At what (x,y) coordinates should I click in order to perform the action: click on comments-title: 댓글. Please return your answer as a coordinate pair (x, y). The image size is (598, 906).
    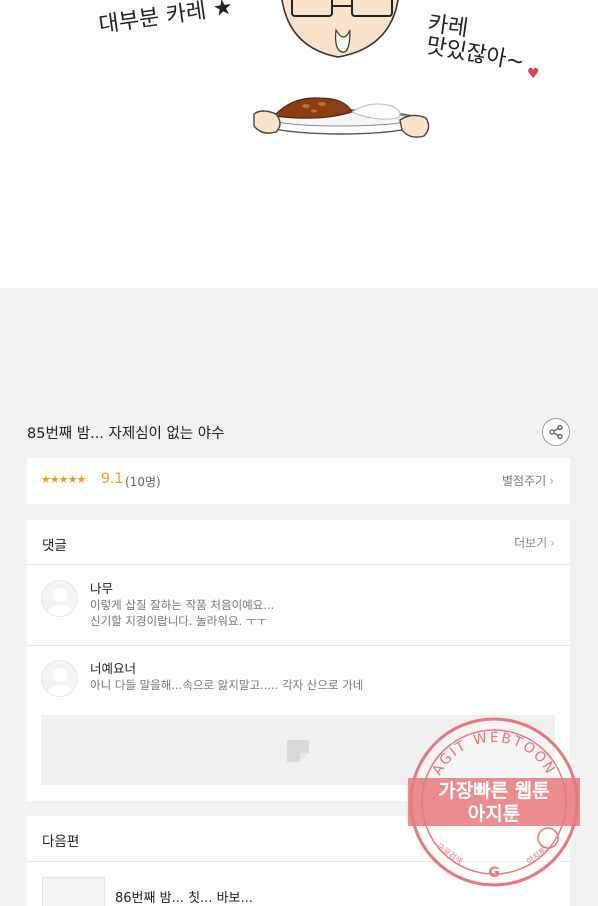
    Looking at the image, I should click on (54, 546).